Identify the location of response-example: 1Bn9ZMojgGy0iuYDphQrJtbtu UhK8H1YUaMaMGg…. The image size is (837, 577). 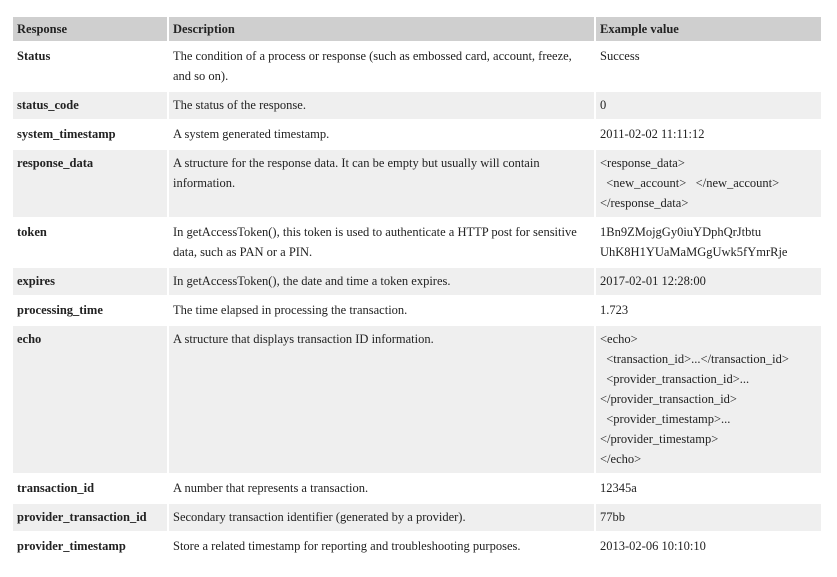
(708, 242).